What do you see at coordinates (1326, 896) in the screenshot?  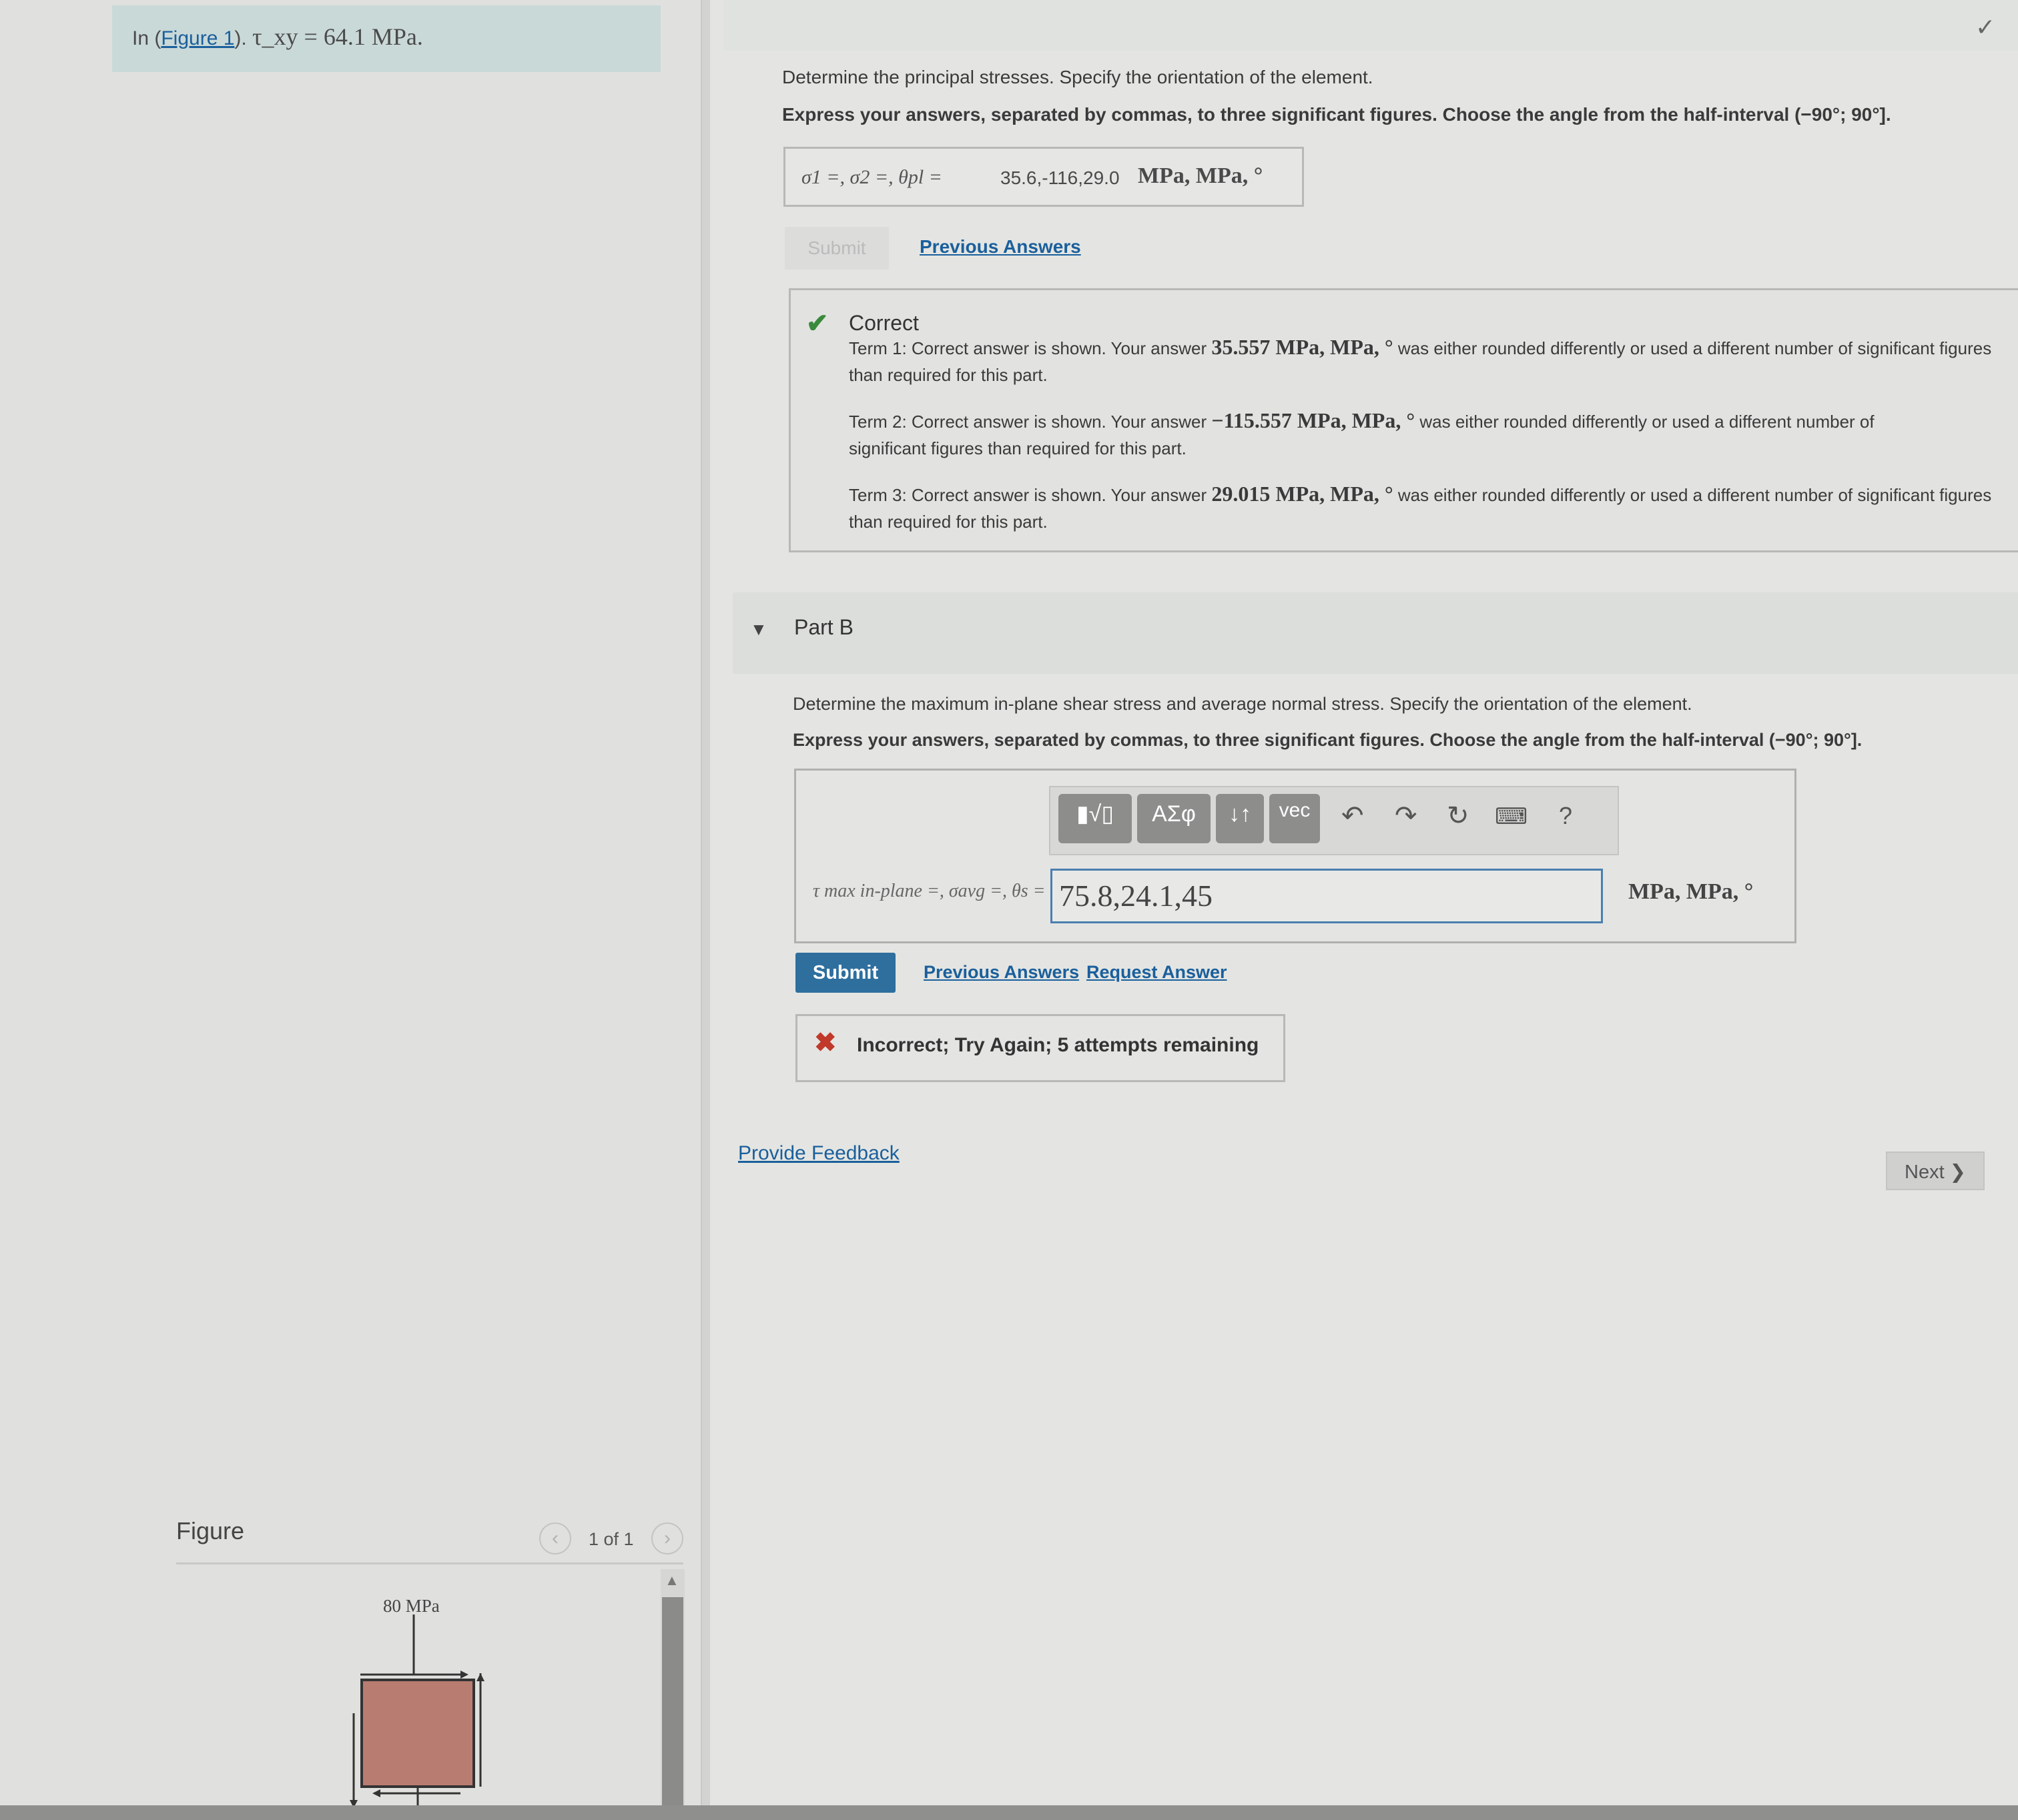 I see `part-b-answer-input: 75.8,24.1,45` at bounding box center [1326, 896].